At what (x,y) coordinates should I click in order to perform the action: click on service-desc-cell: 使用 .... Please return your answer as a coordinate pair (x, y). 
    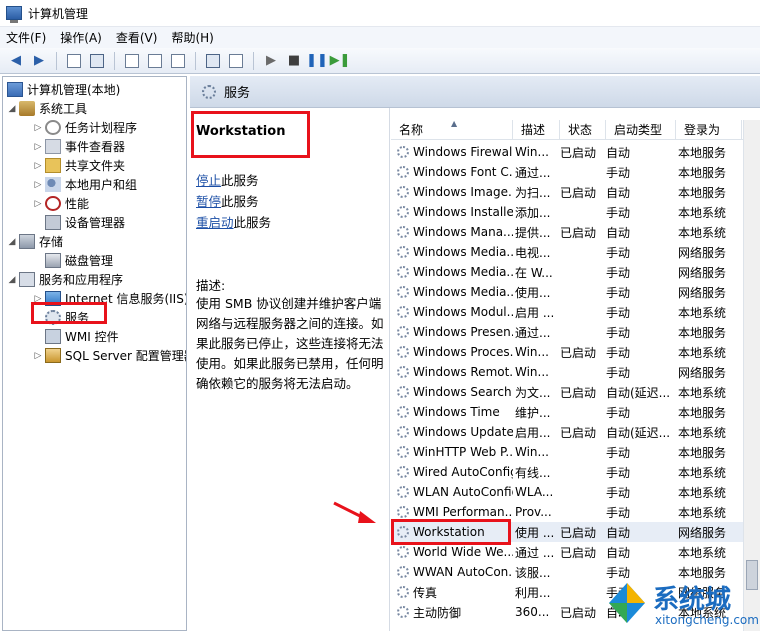
    Looking at the image, I should click on (535, 532).